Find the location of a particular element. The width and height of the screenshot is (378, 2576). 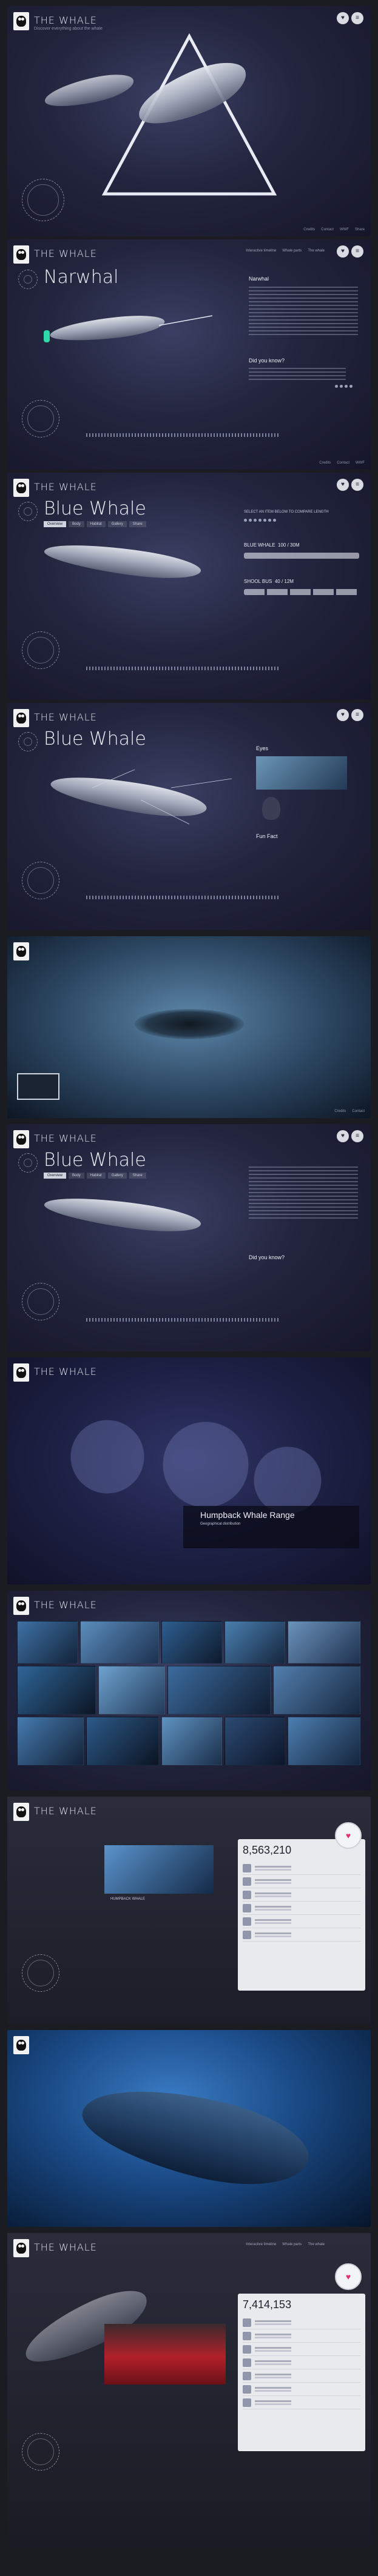

footer-share: Share is located at coordinates (360, 229).